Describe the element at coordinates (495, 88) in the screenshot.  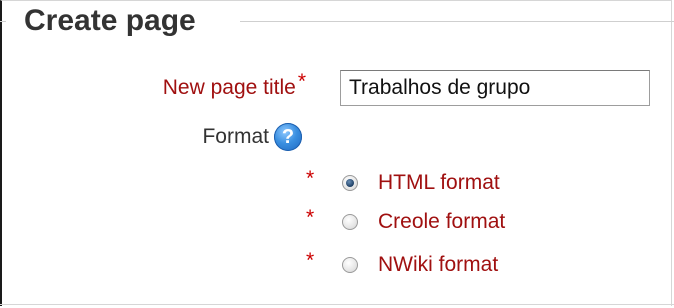
I see `page-title-input` at that location.